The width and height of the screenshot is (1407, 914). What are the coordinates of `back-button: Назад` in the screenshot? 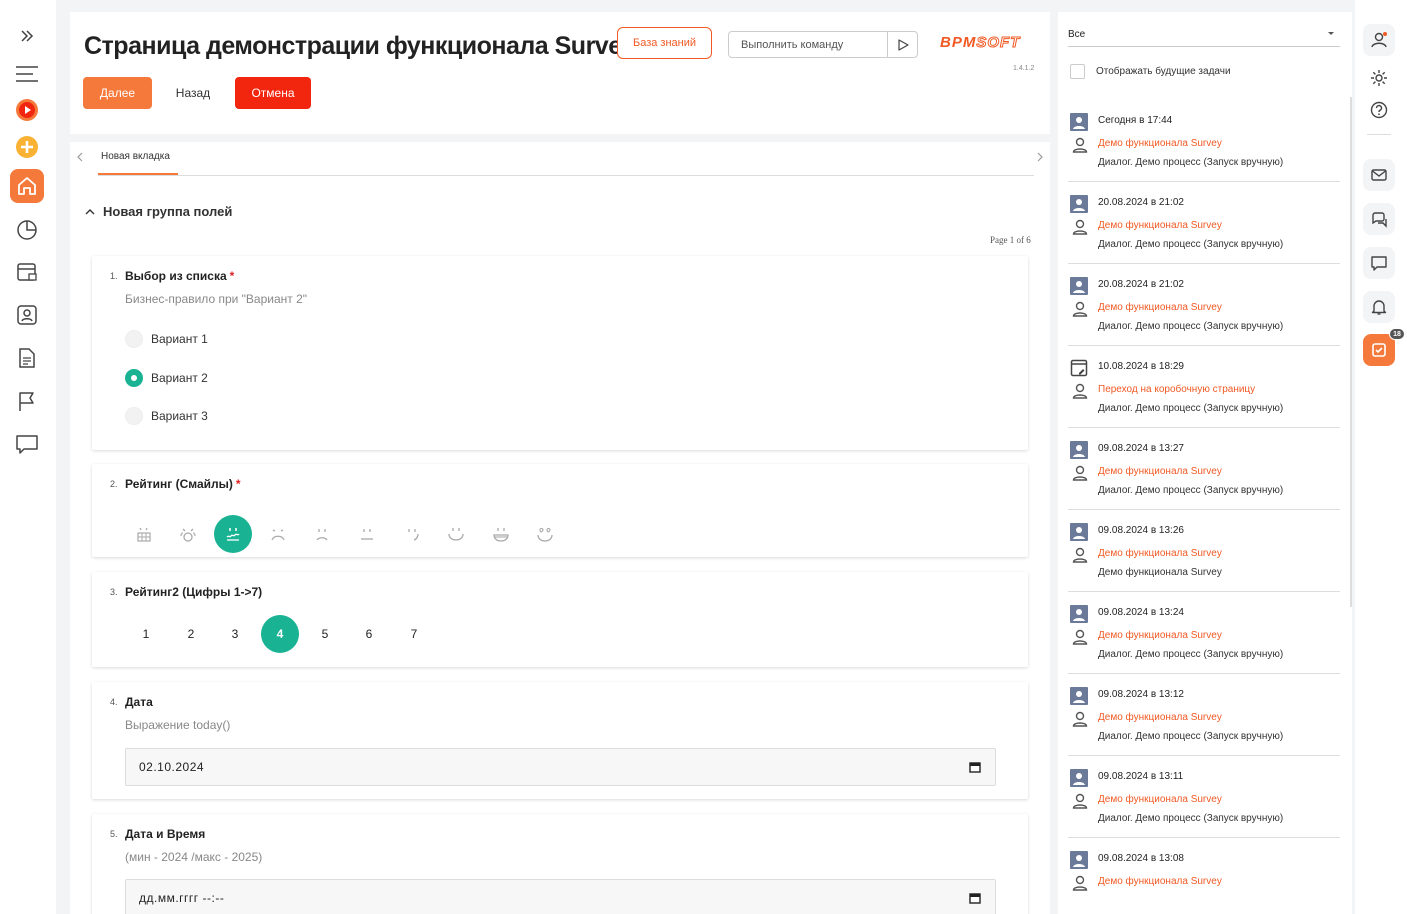 It's located at (193, 93).